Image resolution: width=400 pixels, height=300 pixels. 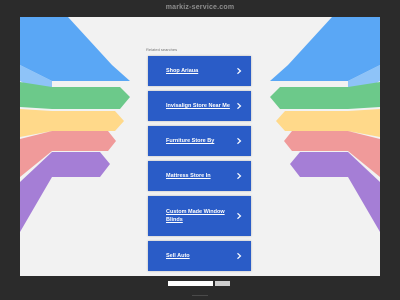 I want to click on link-furniture-store-by: Furniture Store By, so click(x=199, y=141).